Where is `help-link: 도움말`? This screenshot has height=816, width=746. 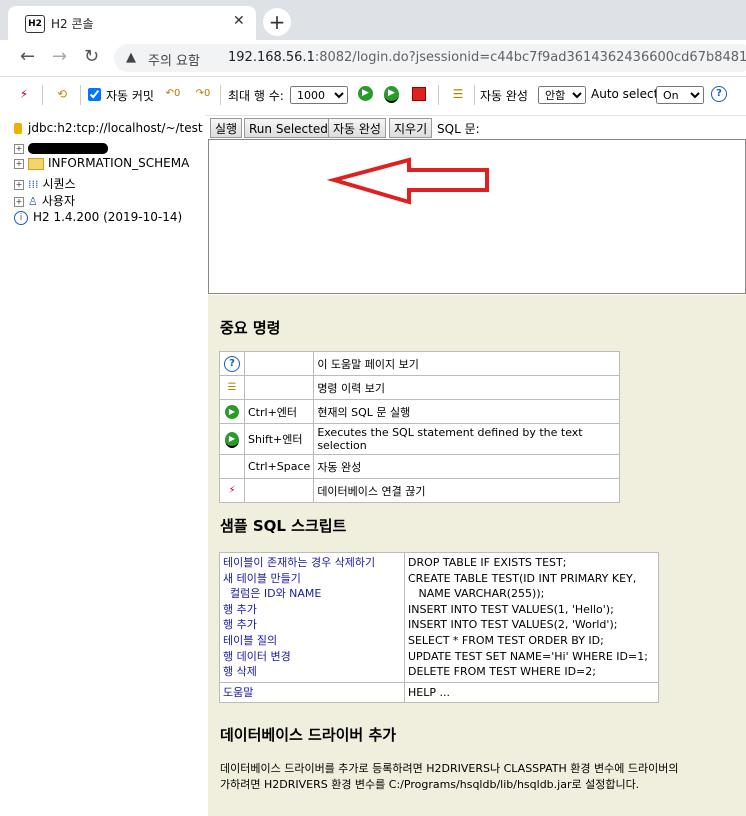 help-link: 도움말 is located at coordinates (312, 693).